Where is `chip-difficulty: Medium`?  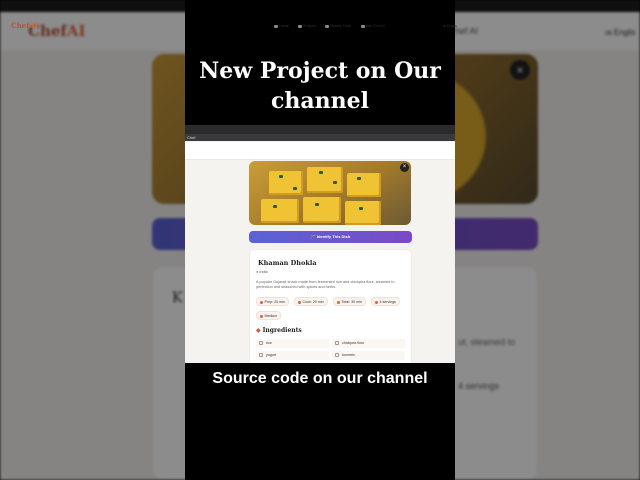 chip-difficulty: Medium is located at coordinates (269, 315).